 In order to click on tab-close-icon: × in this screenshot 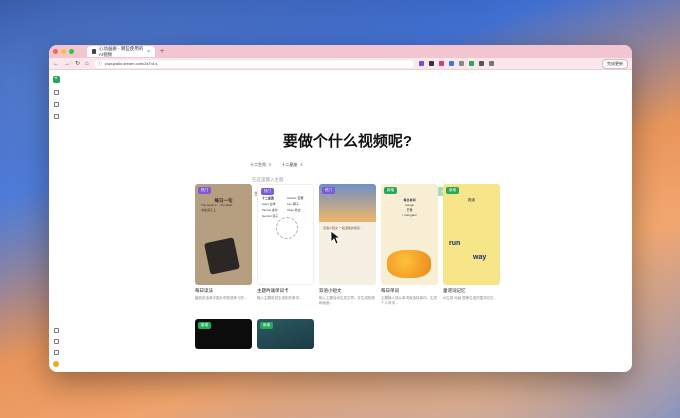, I will do `click(148, 52)`.